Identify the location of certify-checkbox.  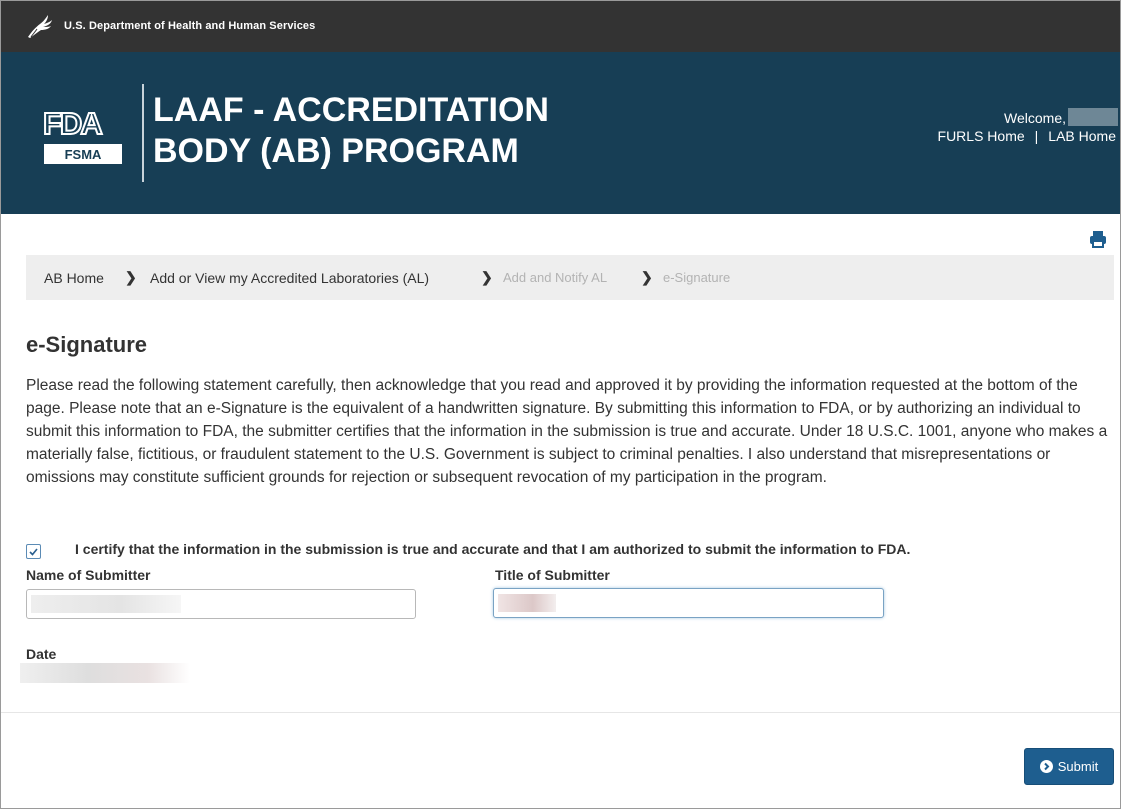
(33, 551).